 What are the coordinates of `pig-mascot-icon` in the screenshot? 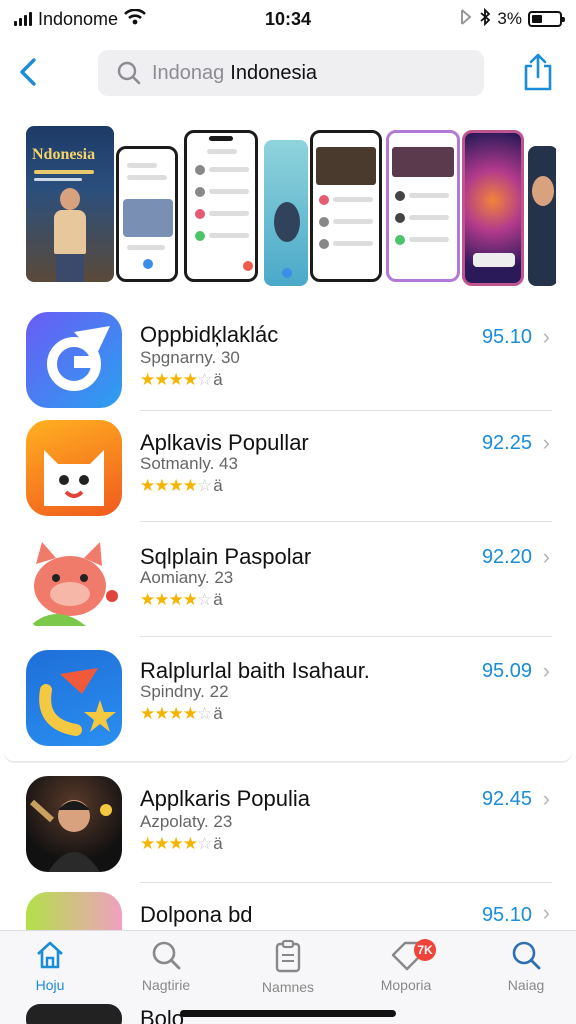 It's located at (74, 582).